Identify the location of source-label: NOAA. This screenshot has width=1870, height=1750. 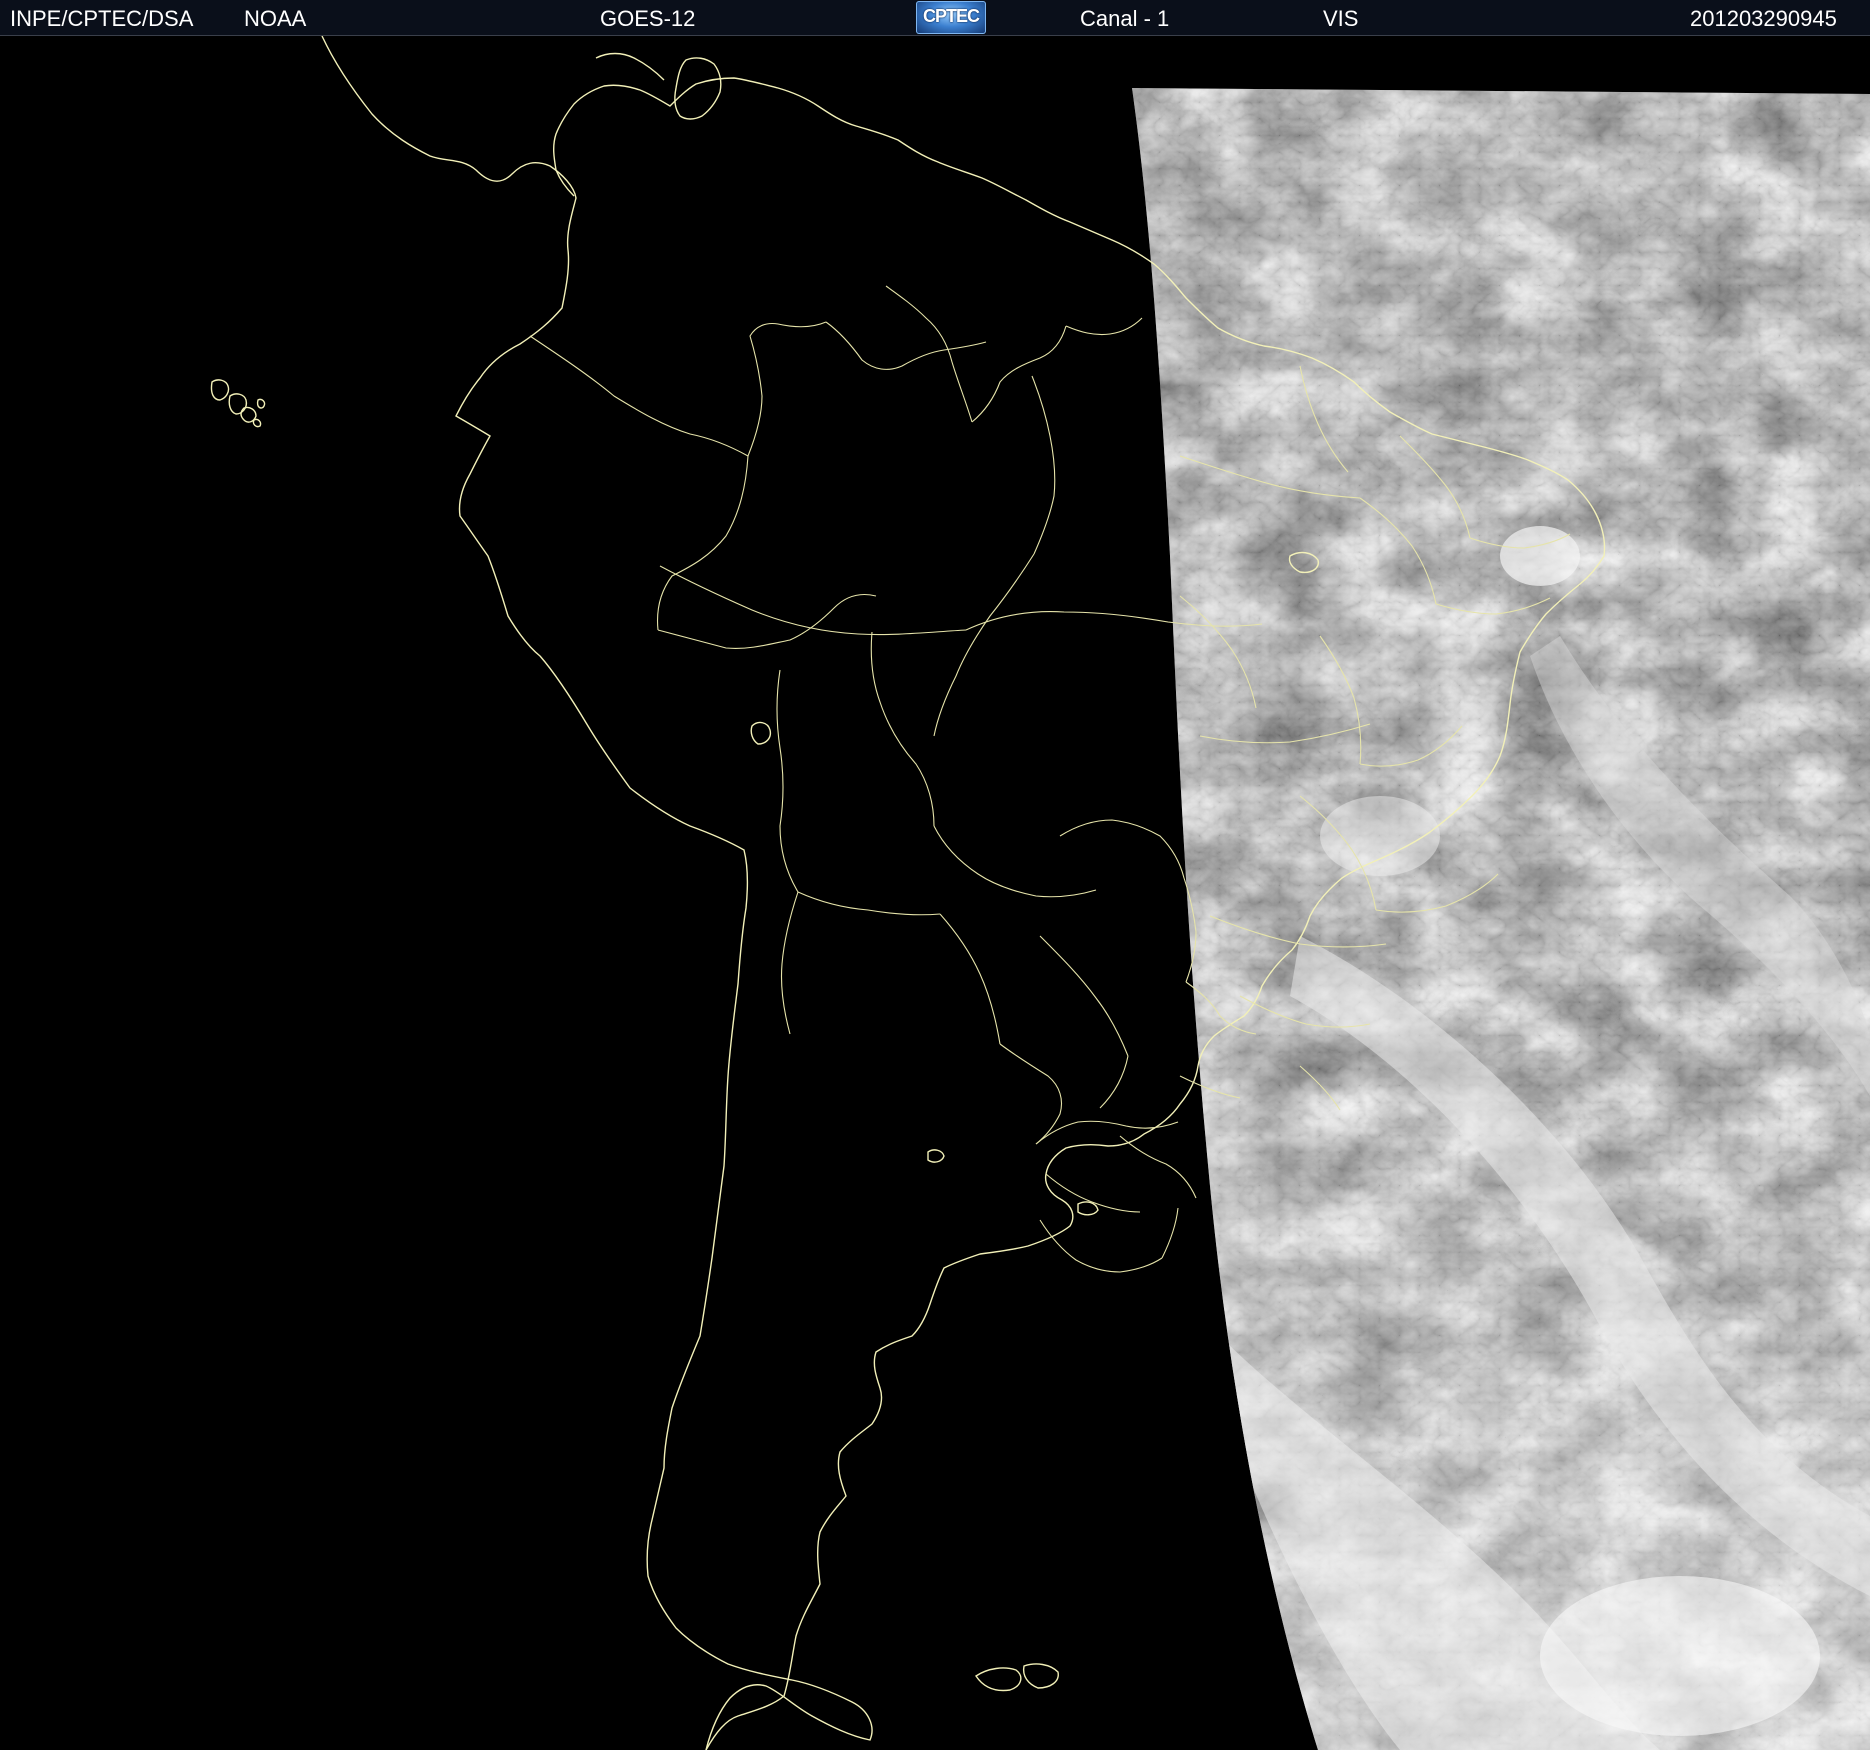
(275, 18).